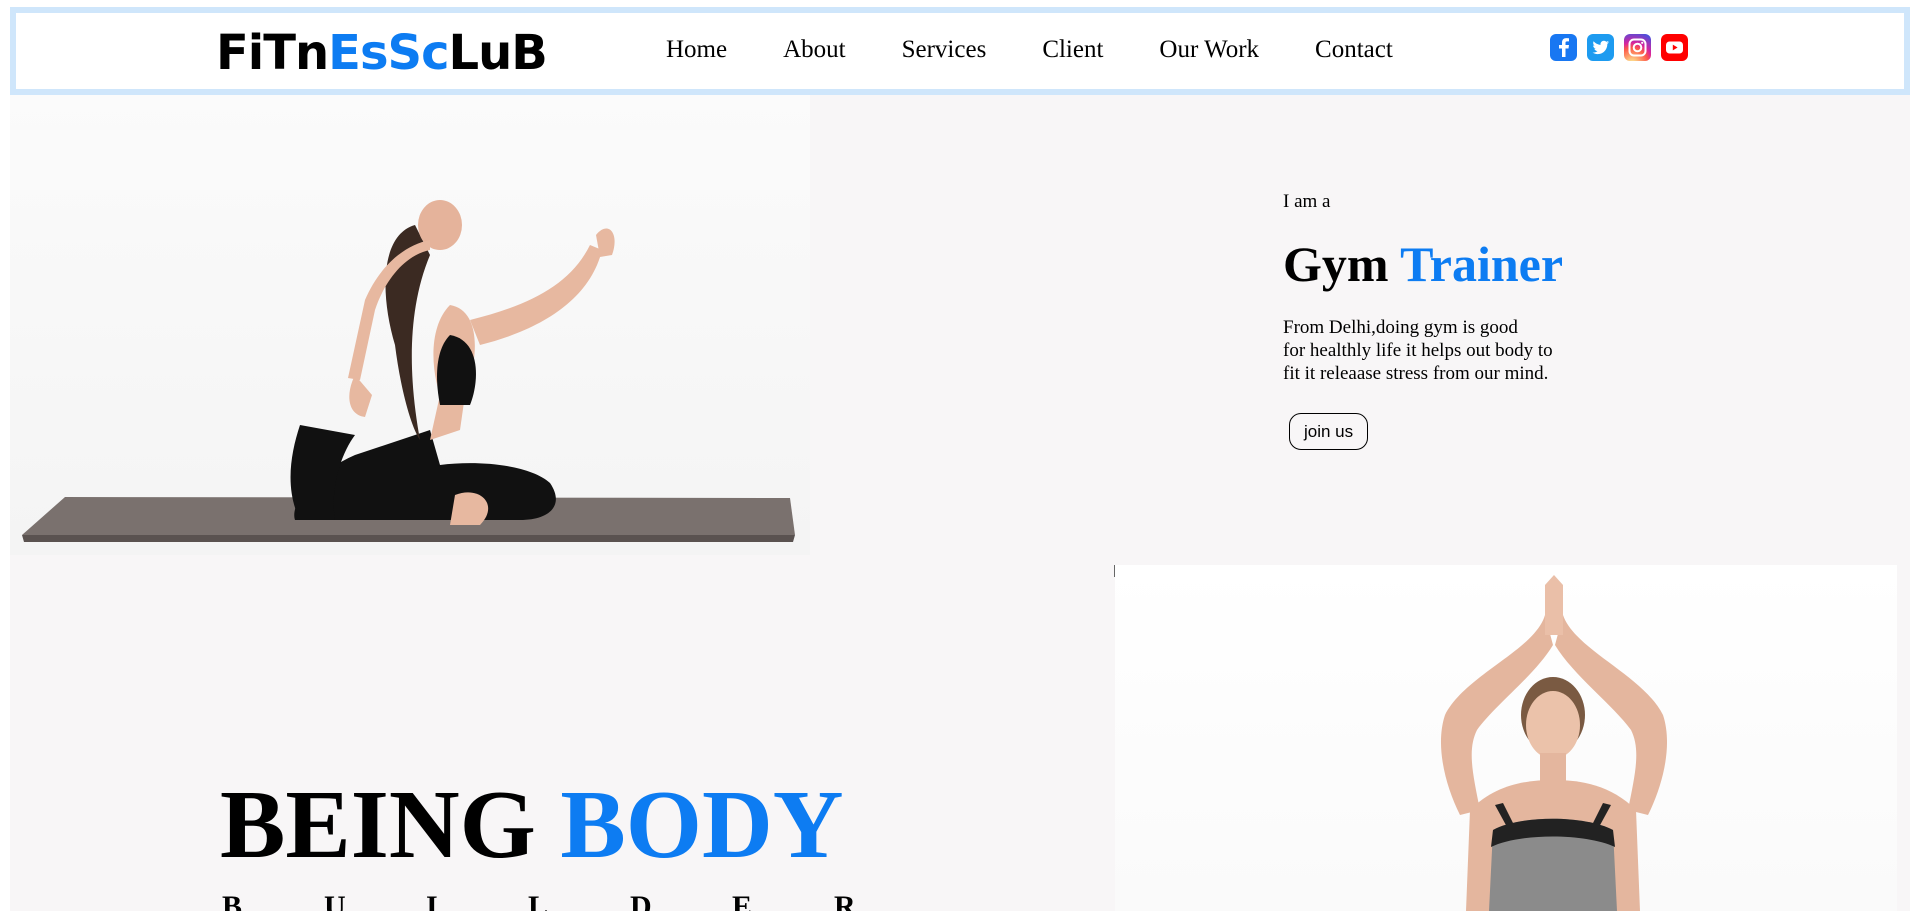  Describe the element at coordinates (1619, 47) in the screenshot. I see `social-links` at that location.